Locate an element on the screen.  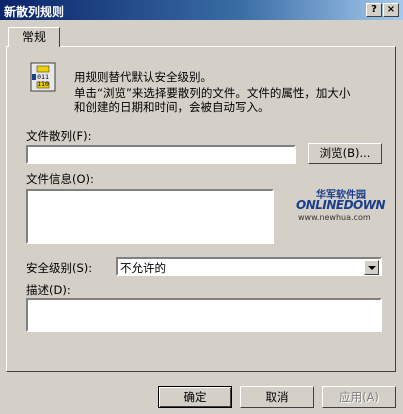
svg-text: 110 is located at coordinates (43, 84).